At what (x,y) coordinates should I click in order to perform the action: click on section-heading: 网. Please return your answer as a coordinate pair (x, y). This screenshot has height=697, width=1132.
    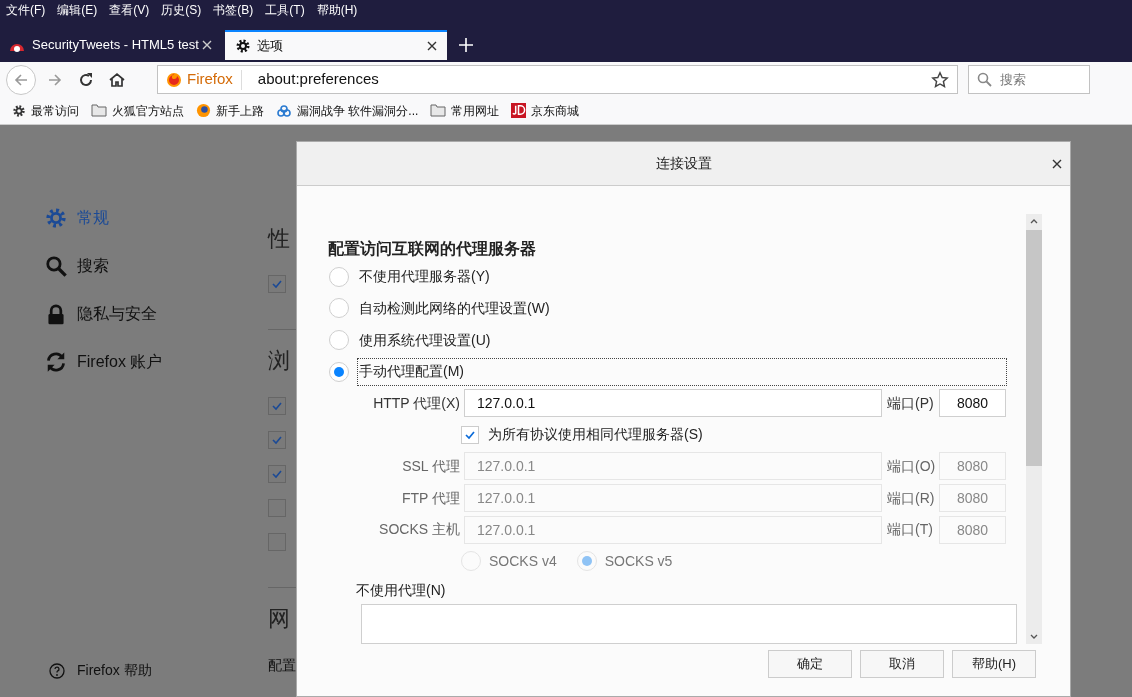
    Looking at the image, I should click on (279, 618).